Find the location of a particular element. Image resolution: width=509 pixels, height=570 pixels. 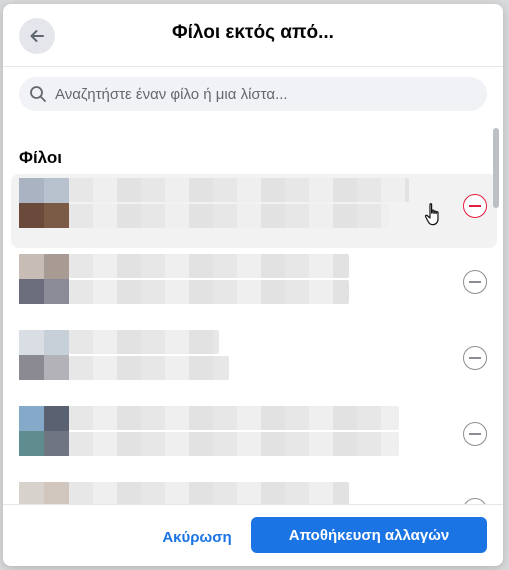

scrollbar is located at coordinates (496, 168).